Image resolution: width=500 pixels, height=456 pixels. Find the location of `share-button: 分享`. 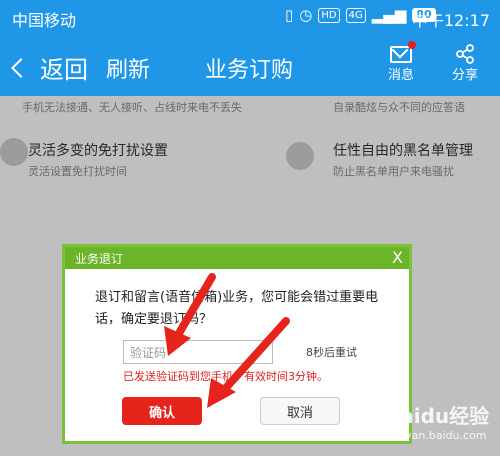

share-button: 分享 is located at coordinates (465, 63).